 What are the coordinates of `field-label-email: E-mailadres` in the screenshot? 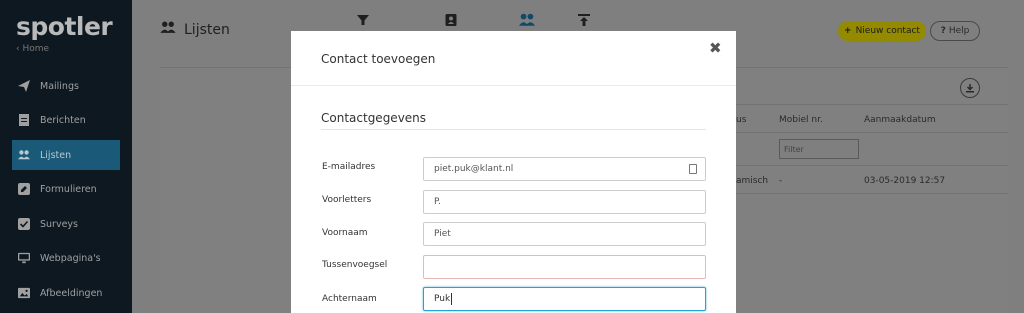 It's located at (349, 167).